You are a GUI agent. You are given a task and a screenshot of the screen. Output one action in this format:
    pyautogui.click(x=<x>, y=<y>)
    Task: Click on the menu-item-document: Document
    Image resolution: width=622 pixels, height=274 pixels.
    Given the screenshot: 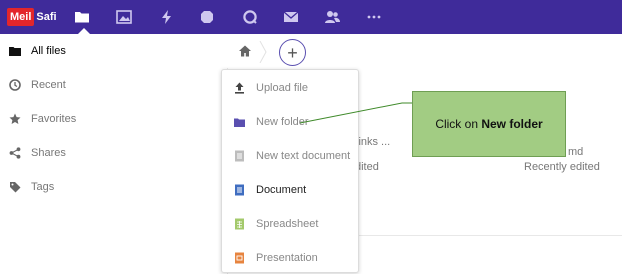 What is the action you would take?
    pyautogui.click(x=290, y=190)
    